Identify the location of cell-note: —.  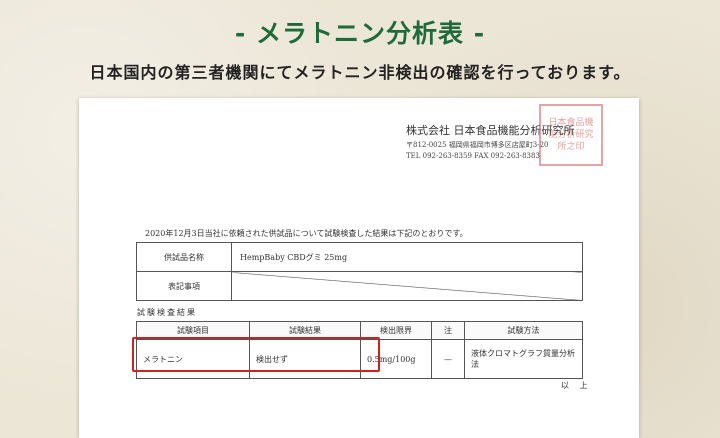
(448, 359).